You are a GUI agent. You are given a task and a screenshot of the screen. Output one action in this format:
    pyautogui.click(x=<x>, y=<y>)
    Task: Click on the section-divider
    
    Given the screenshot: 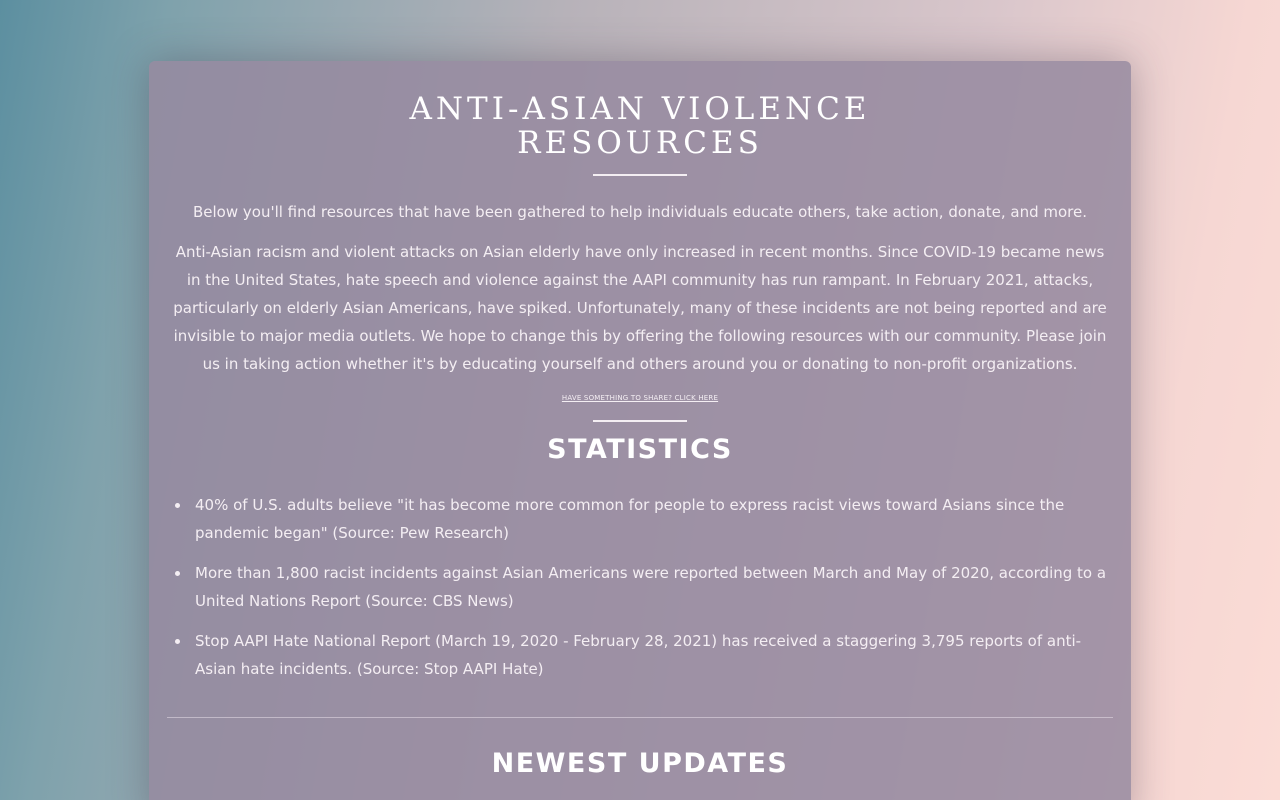 What is the action you would take?
    pyautogui.click(x=640, y=717)
    